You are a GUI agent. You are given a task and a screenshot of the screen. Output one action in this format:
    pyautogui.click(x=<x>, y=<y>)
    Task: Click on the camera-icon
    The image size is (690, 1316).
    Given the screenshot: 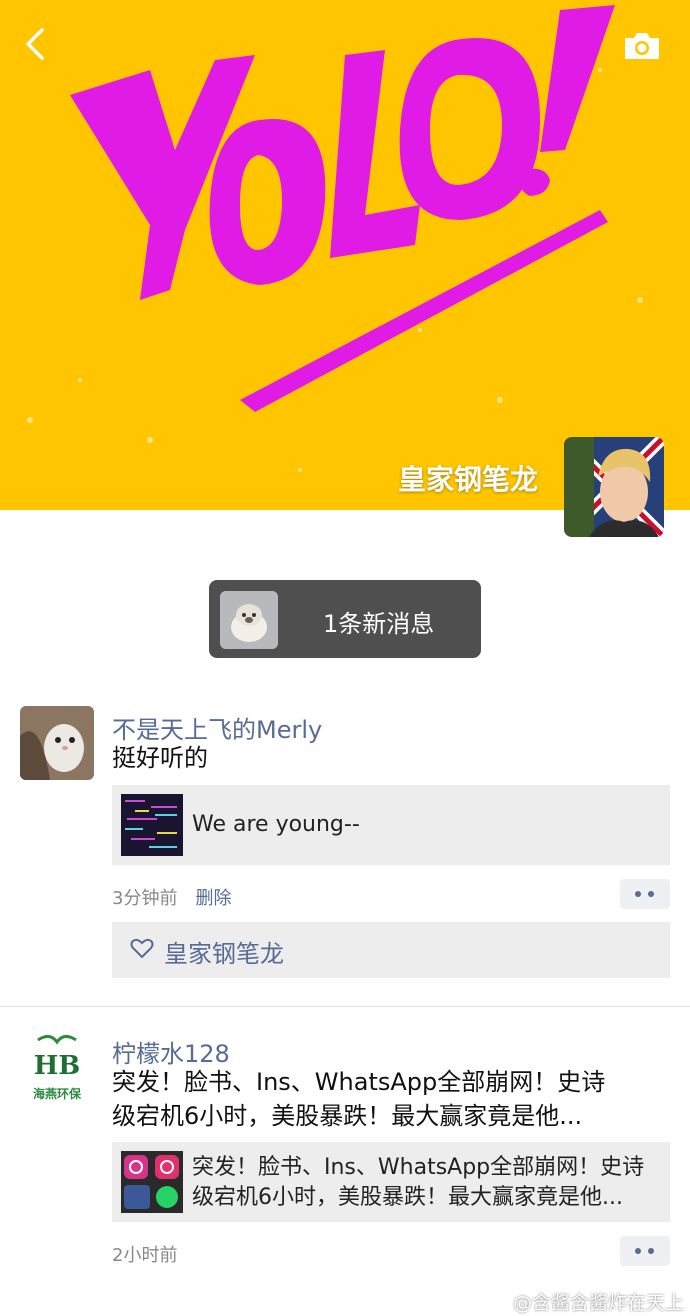 What is the action you would take?
    pyautogui.click(x=642, y=46)
    